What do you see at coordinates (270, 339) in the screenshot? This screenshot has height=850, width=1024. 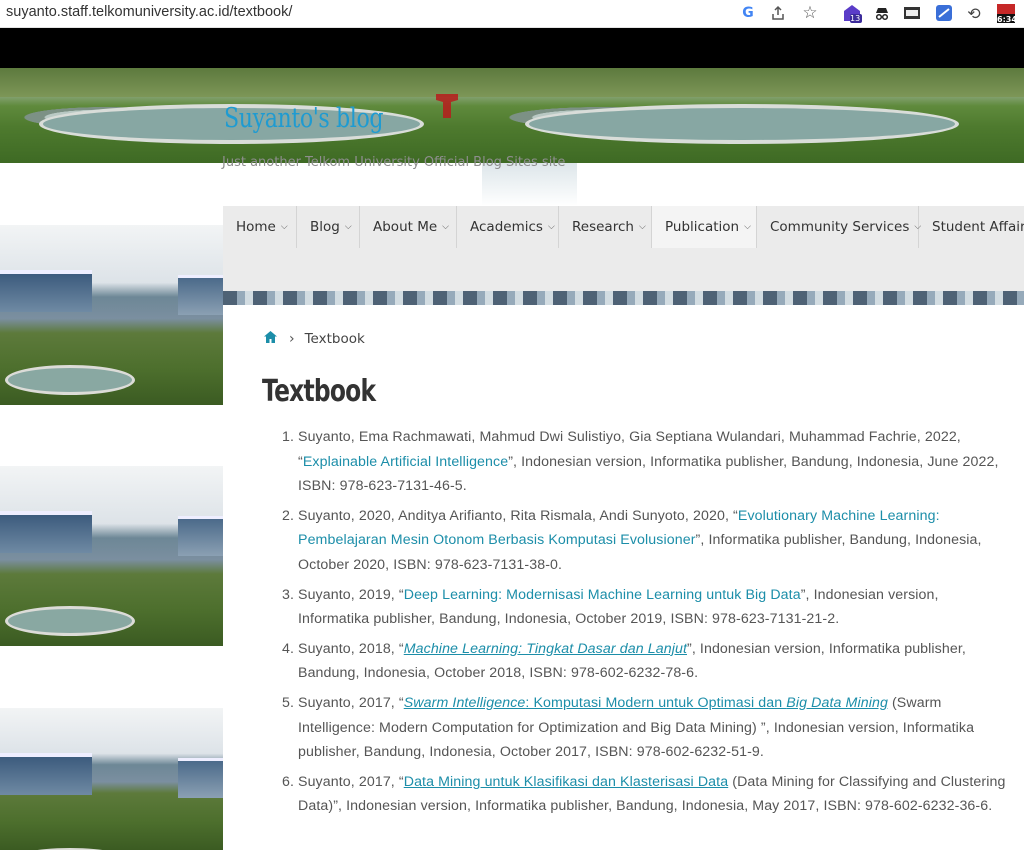 I see `home-icon` at bounding box center [270, 339].